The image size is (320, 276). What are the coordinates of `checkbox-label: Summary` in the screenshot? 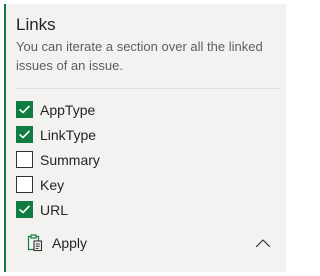 It's located at (70, 159).